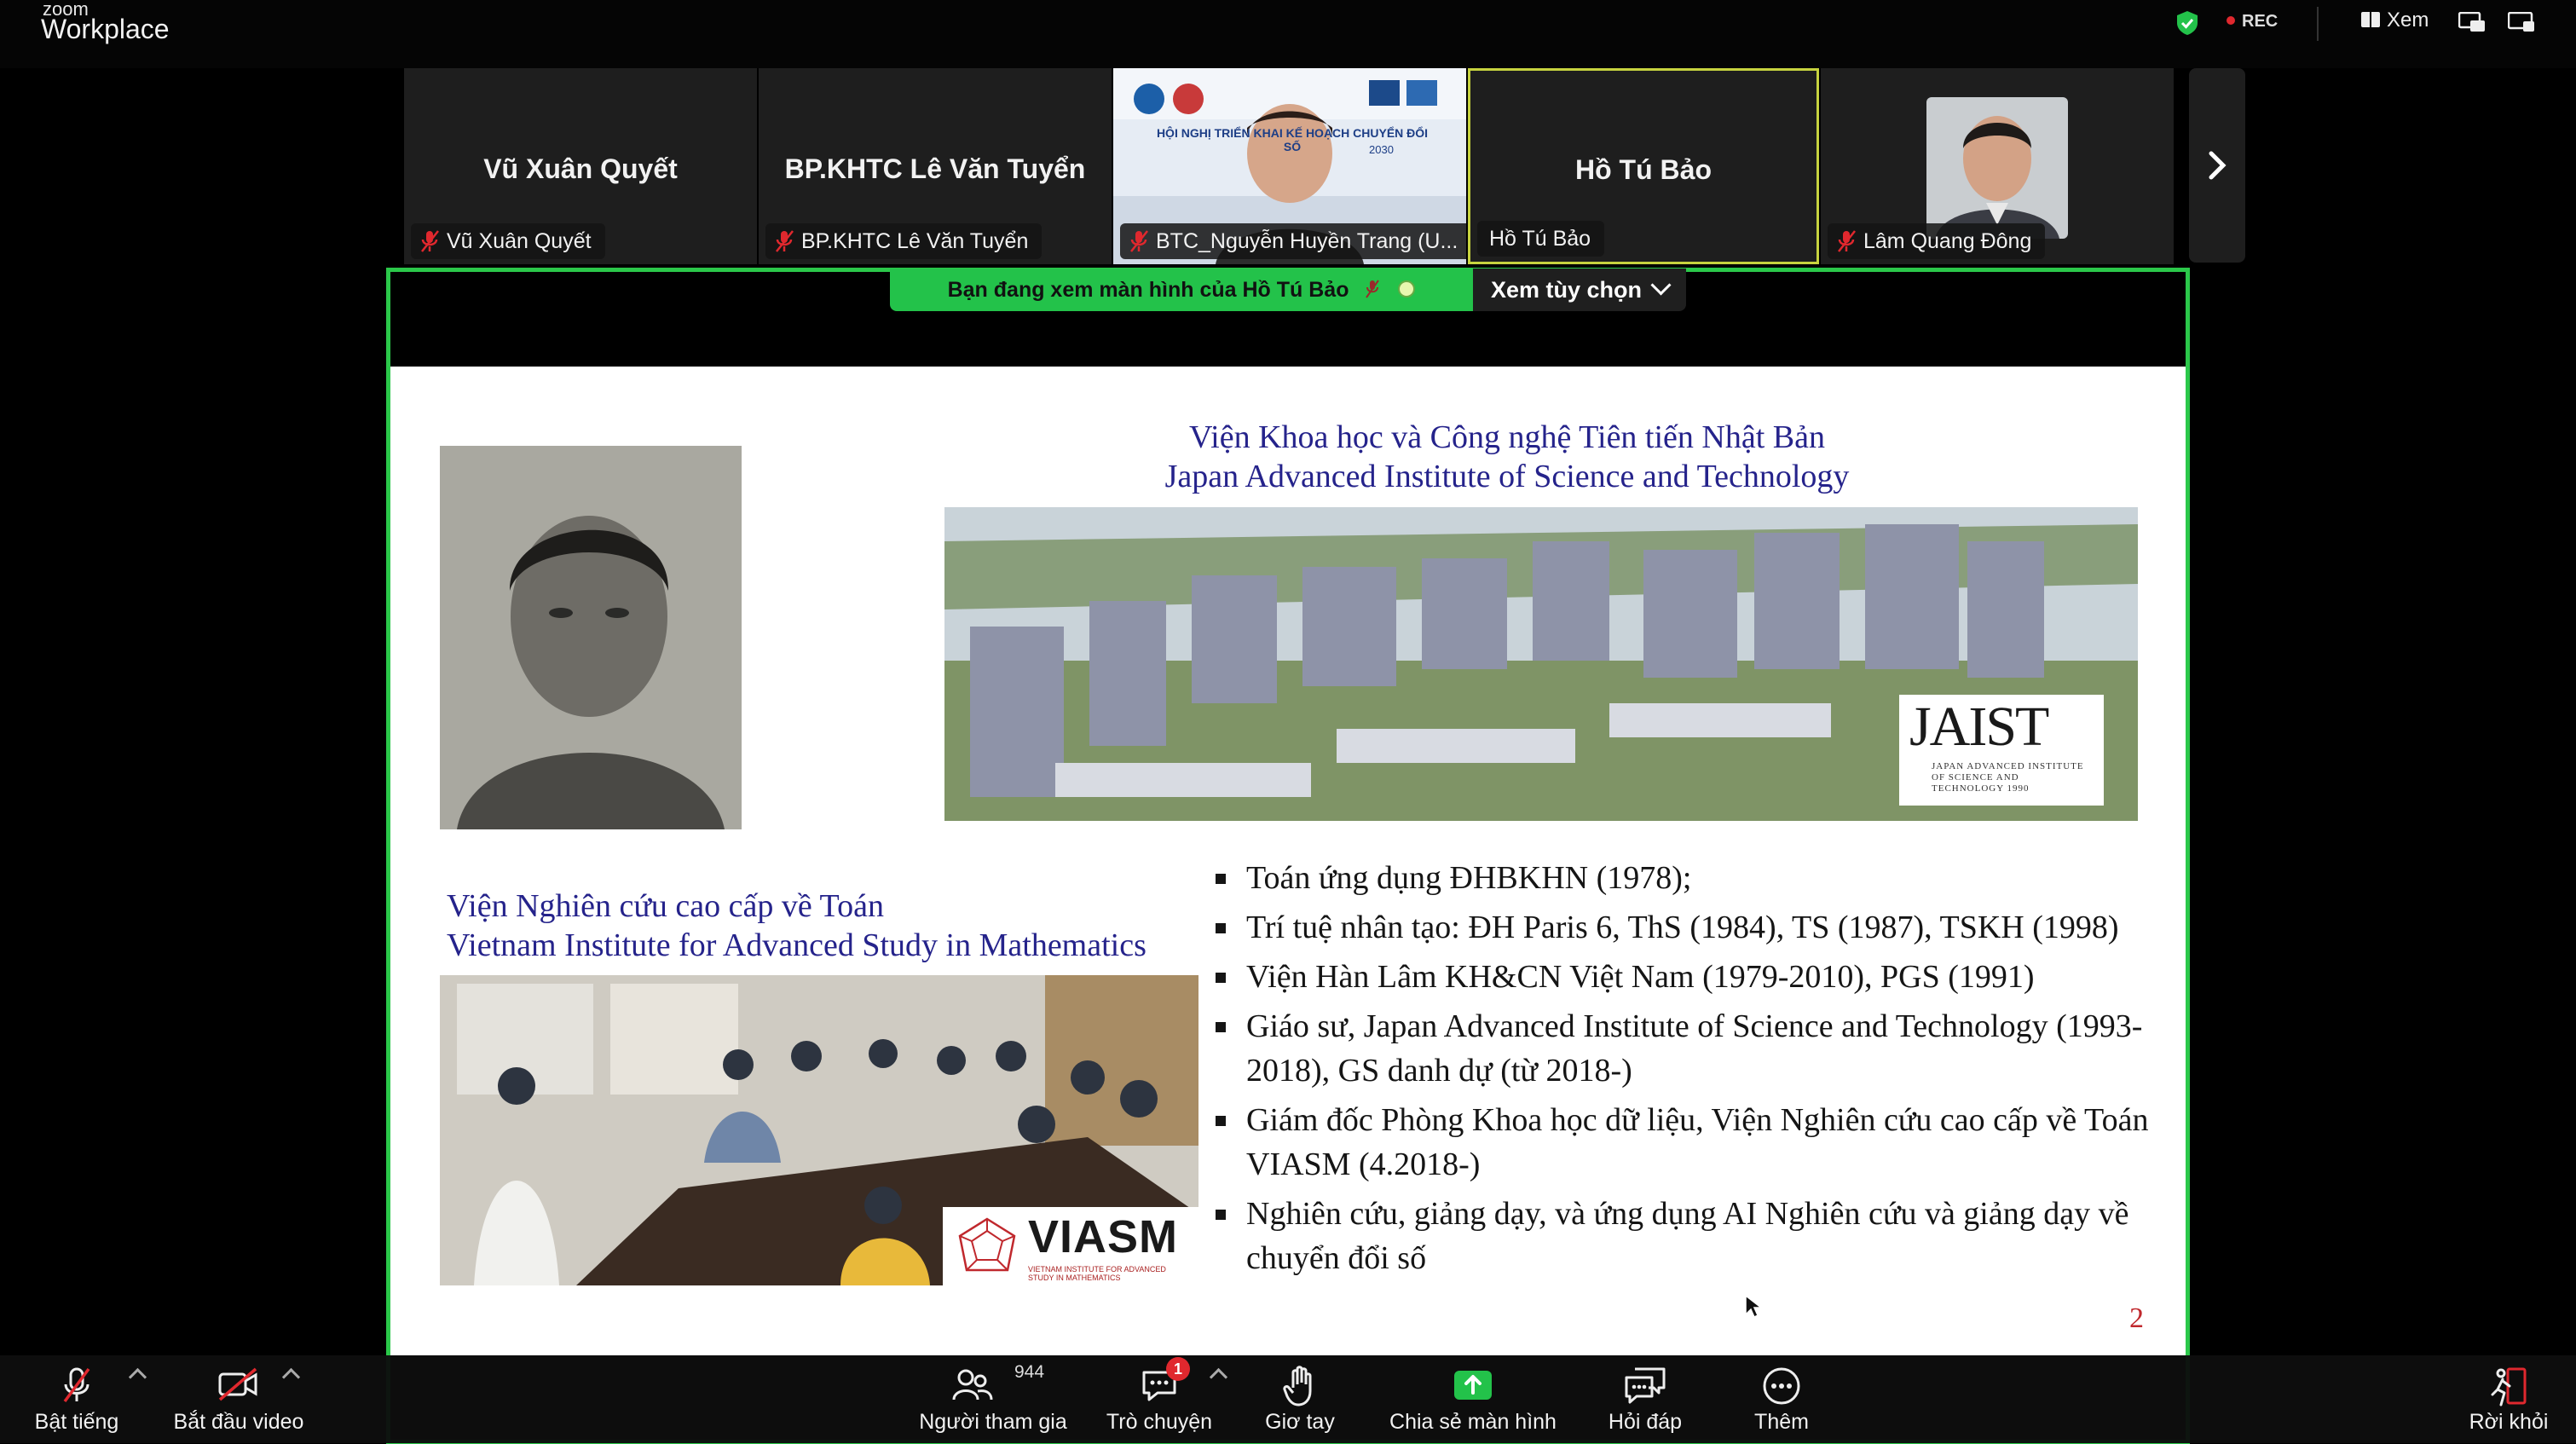 This screenshot has height=1444, width=2576. Describe the element at coordinates (2509, 1422) in the screenshot. I see `leave-label: Rời khỏi` at that location.